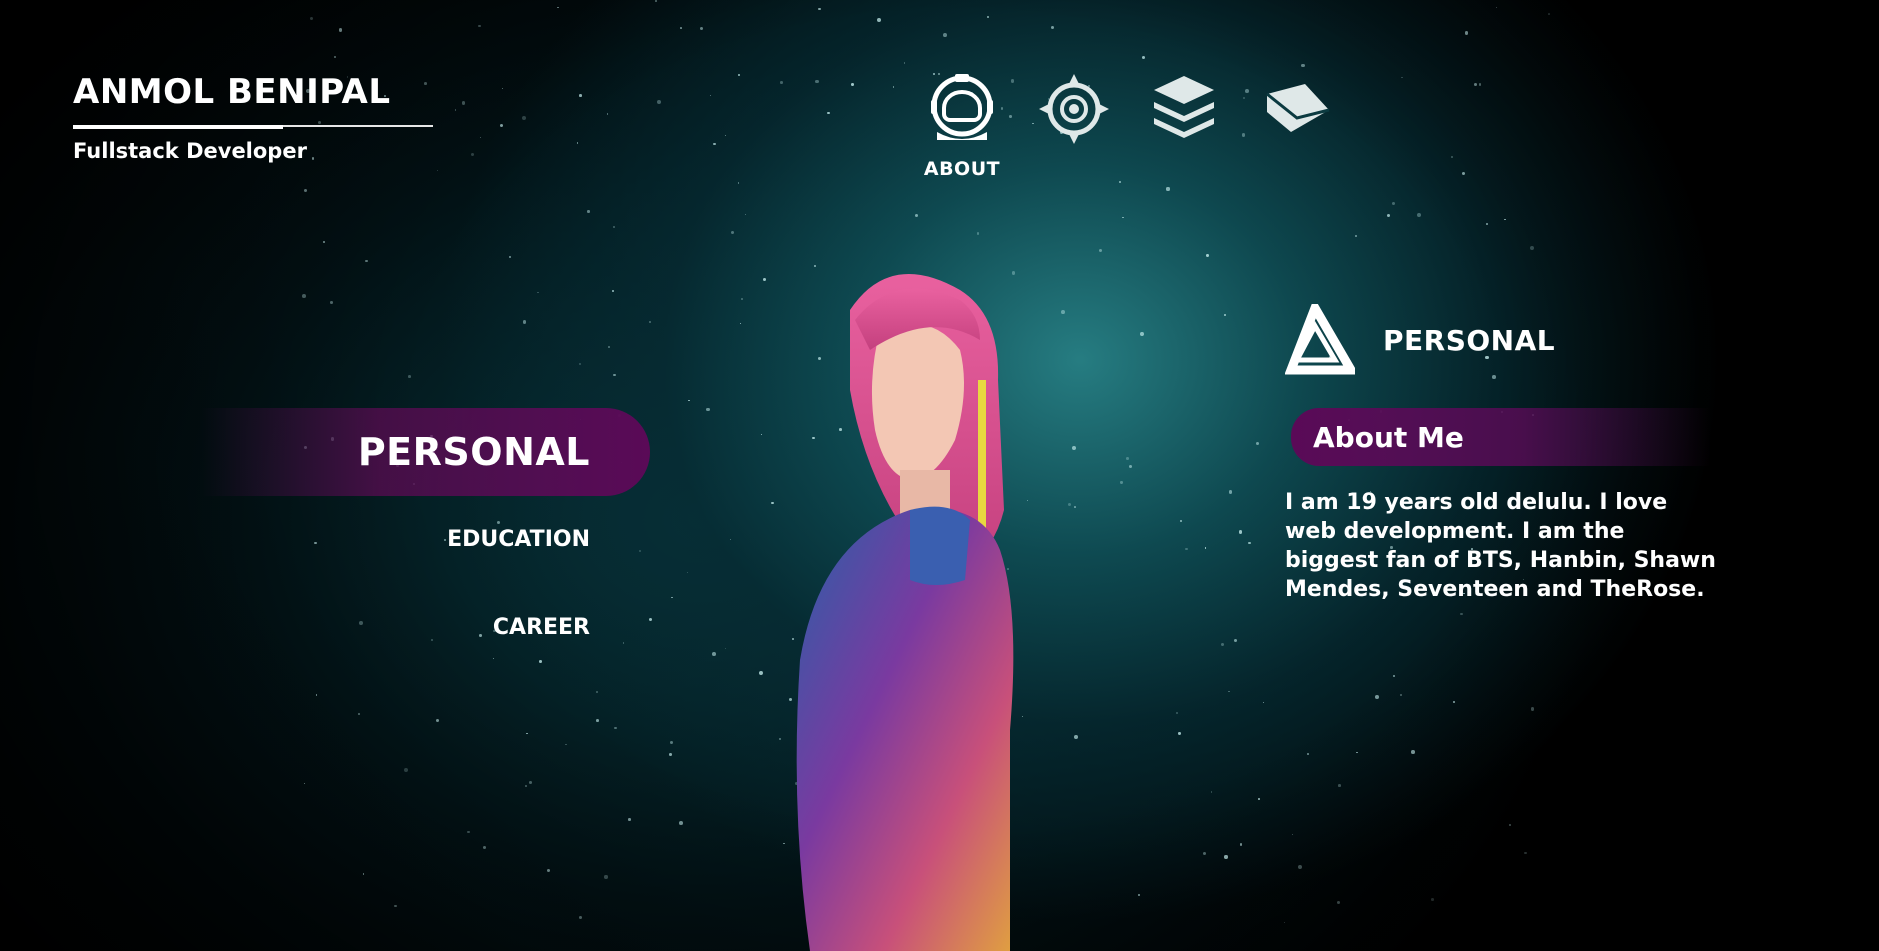 The width and height of the screenshot is (1879, 951). I want to click on nav-projects, so click(1184, 109).